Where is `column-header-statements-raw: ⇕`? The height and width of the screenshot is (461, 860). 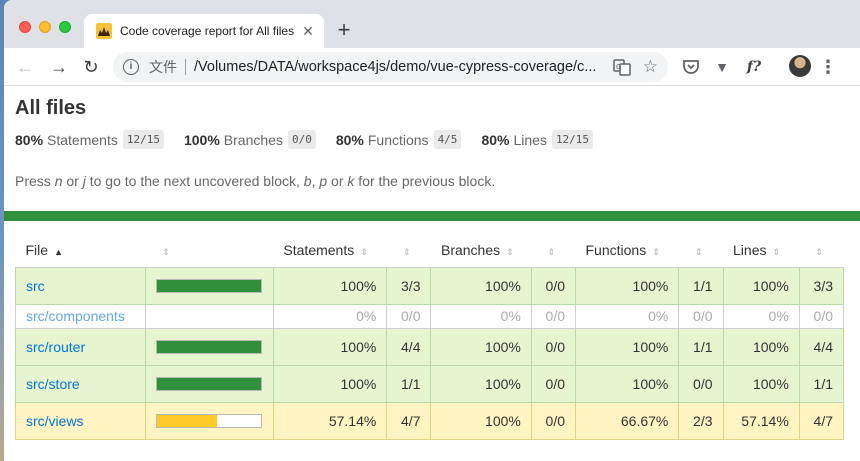 column-header-statements-raw: ⇕ is located at coordinates (408, 251).